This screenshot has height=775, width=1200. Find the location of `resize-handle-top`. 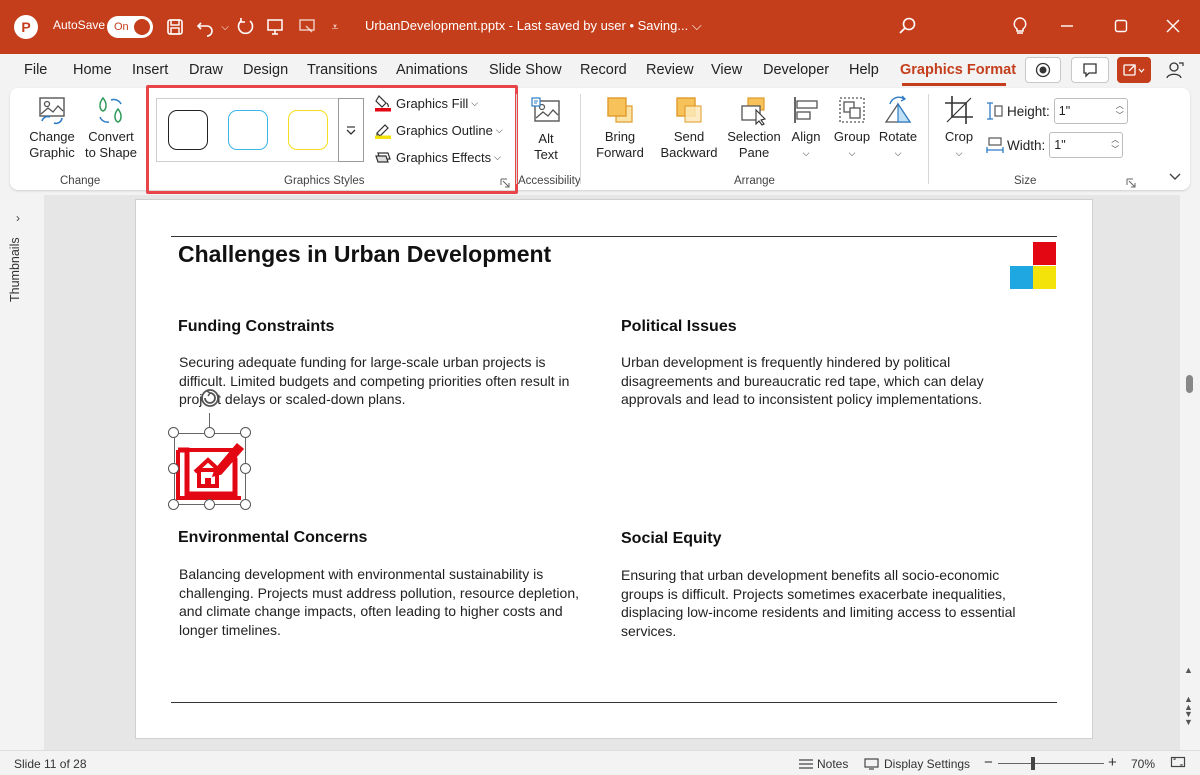

resize-handle-top is located at coordinates (209, 432).